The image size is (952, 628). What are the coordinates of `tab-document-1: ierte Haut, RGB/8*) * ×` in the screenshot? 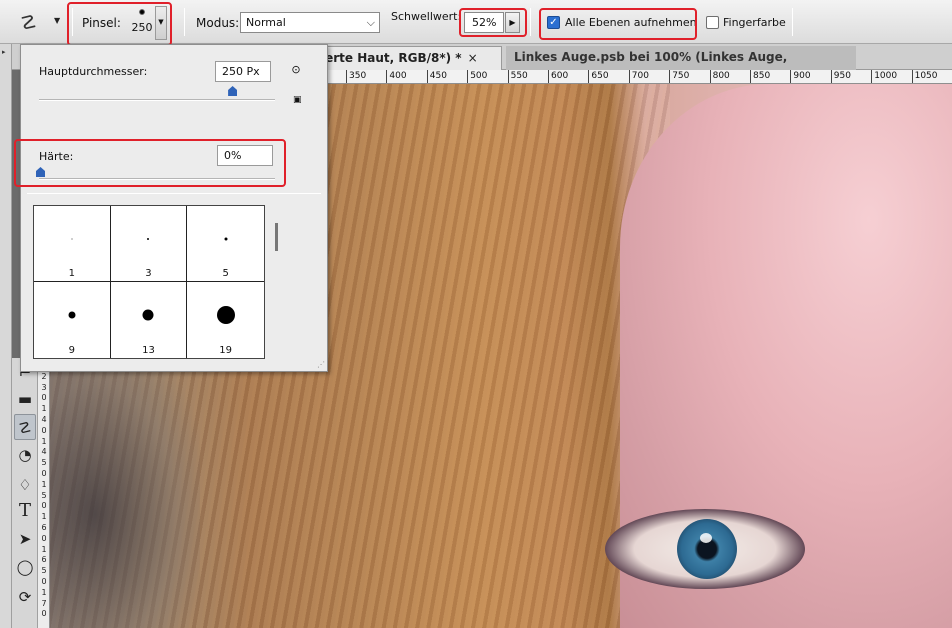 It's located at (407, 58).